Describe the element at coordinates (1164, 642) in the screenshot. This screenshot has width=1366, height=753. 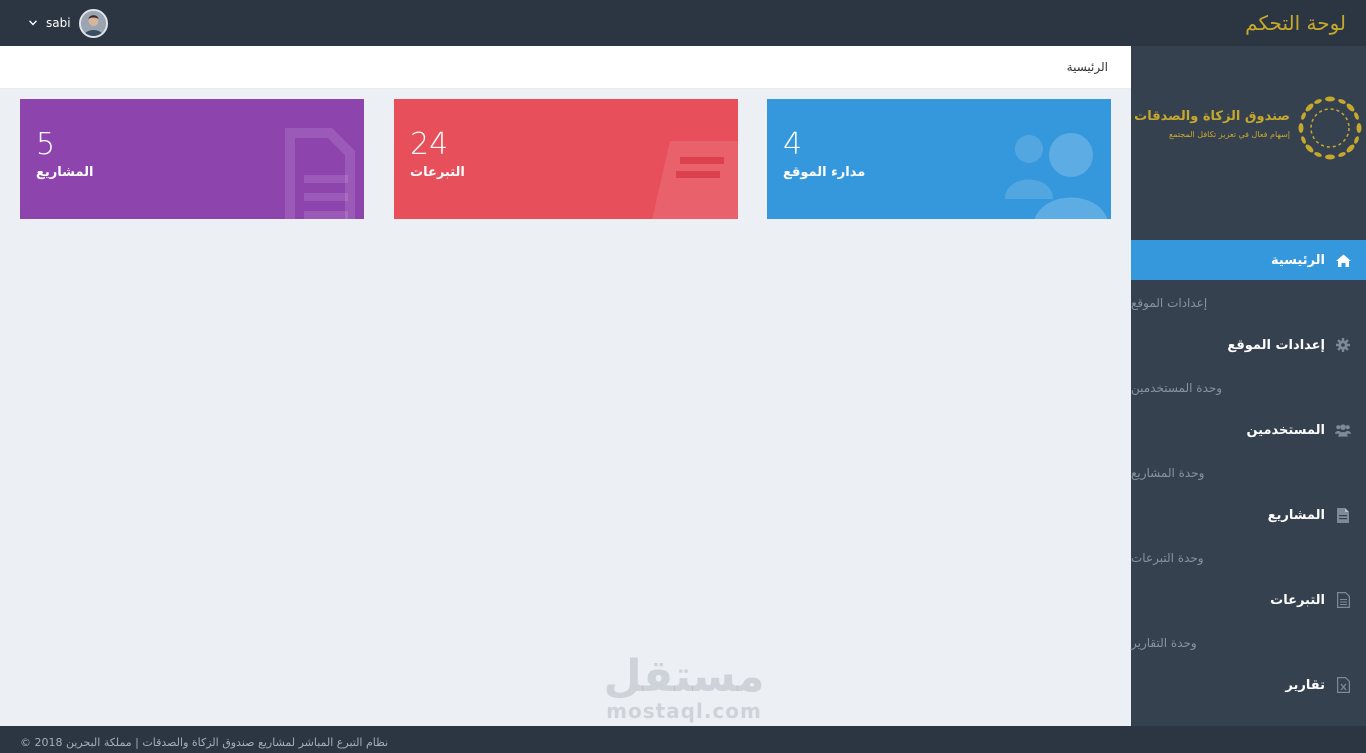
I see `sidebar-heading-reports: وحدة التقارير` at that location.